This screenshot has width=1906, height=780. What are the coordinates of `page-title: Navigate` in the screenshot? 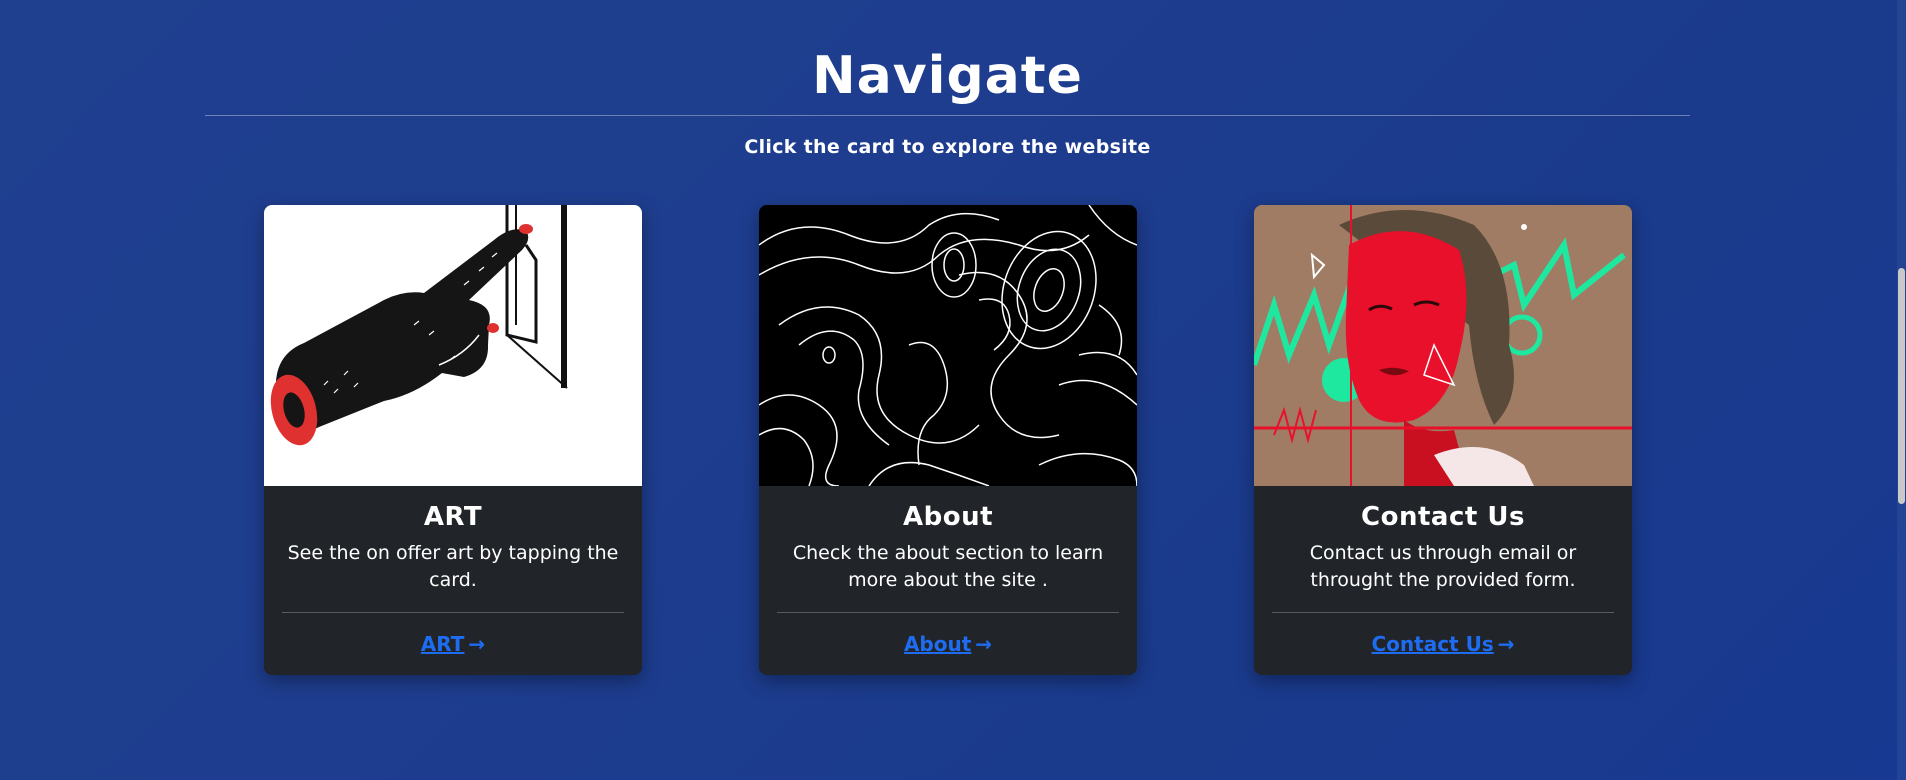 It's located at (947, 76).